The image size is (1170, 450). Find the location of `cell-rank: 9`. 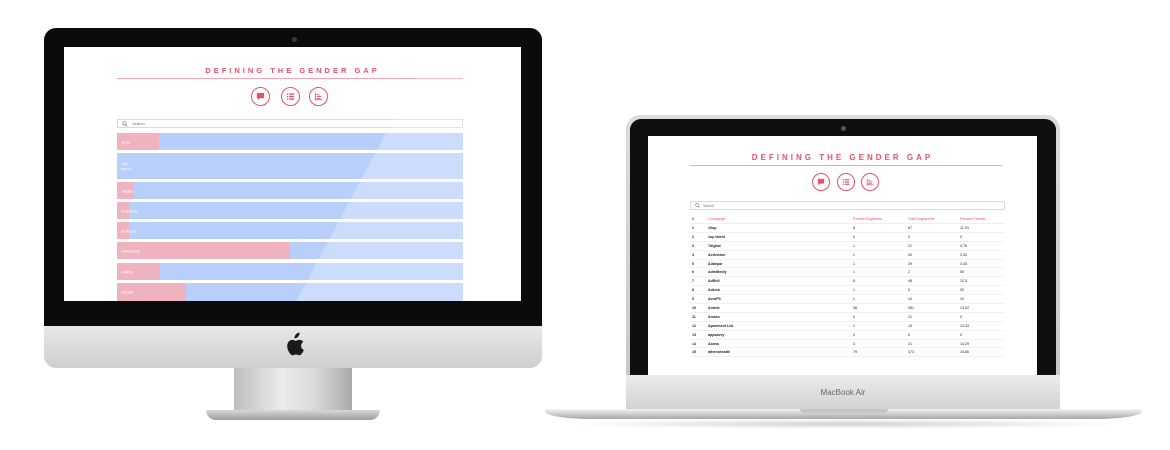

cell-rank: 9 is located at coordinates (698, 299).